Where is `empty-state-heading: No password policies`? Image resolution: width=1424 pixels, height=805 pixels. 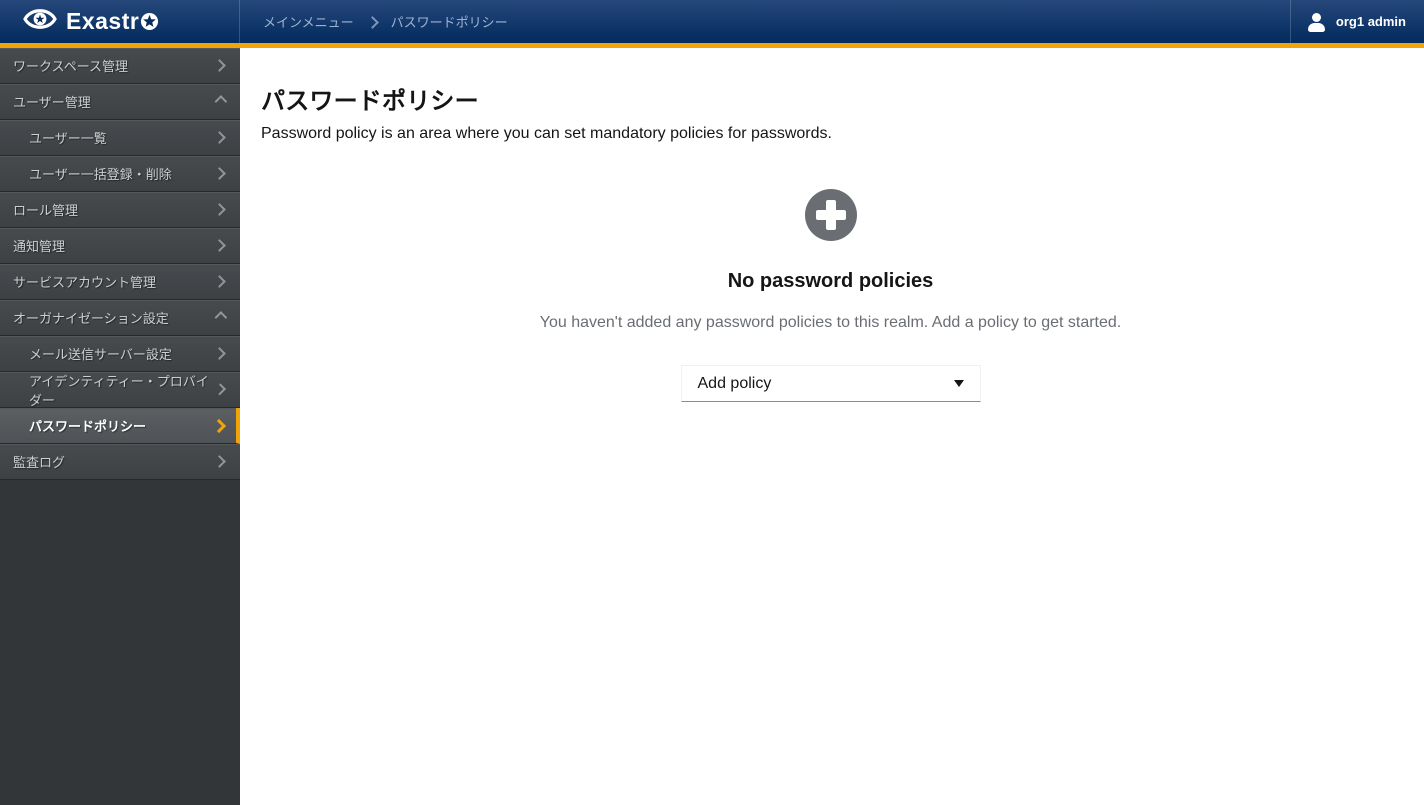
empty-state-heading: No password policies is located at coordinates (830, 281).